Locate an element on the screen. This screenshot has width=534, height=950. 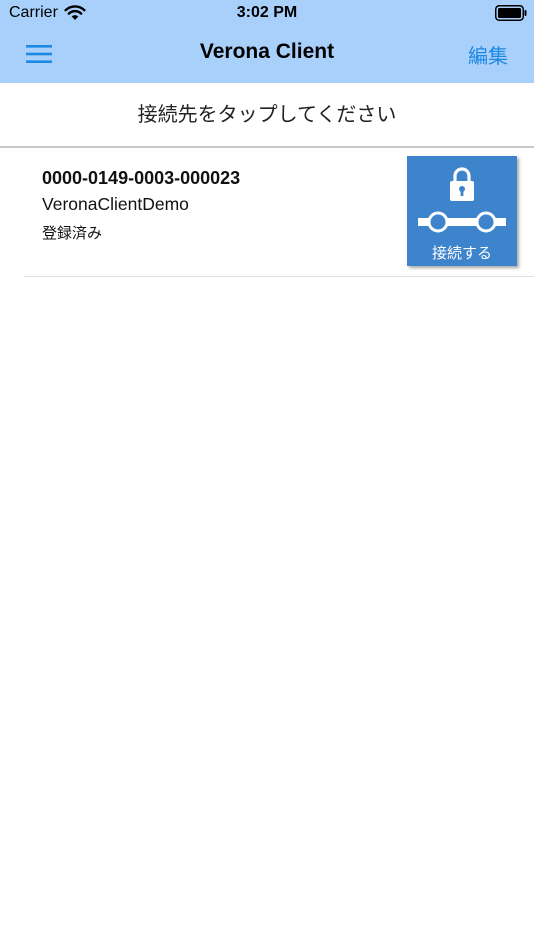
clock: 3:02 PM is located at coordinates (267, 12).